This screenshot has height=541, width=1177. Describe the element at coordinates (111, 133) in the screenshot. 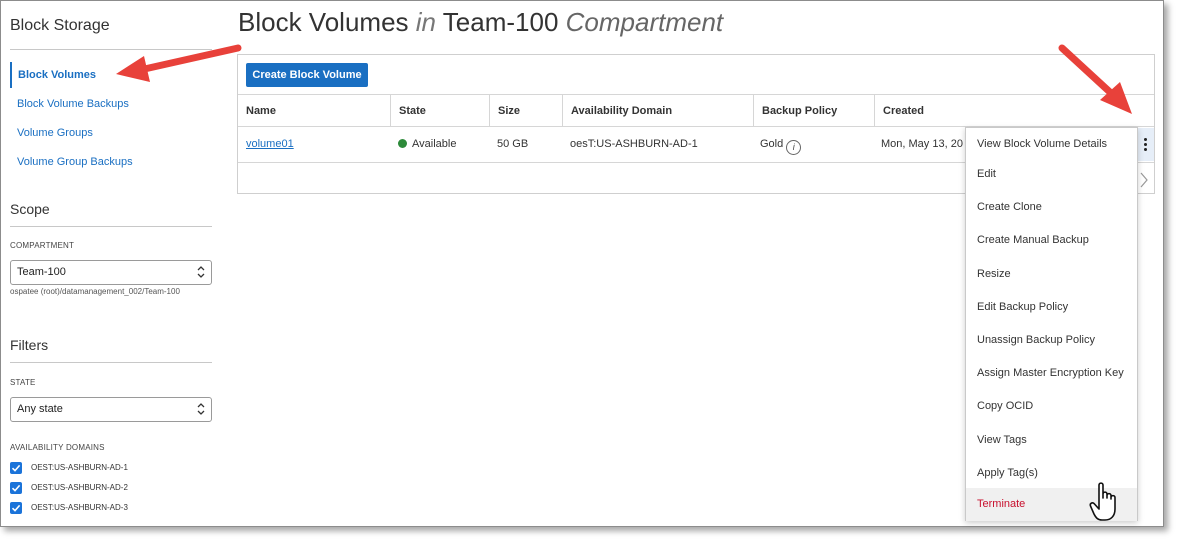

I see `sidebar-item-volume-groups: Volume Groups` at that location.